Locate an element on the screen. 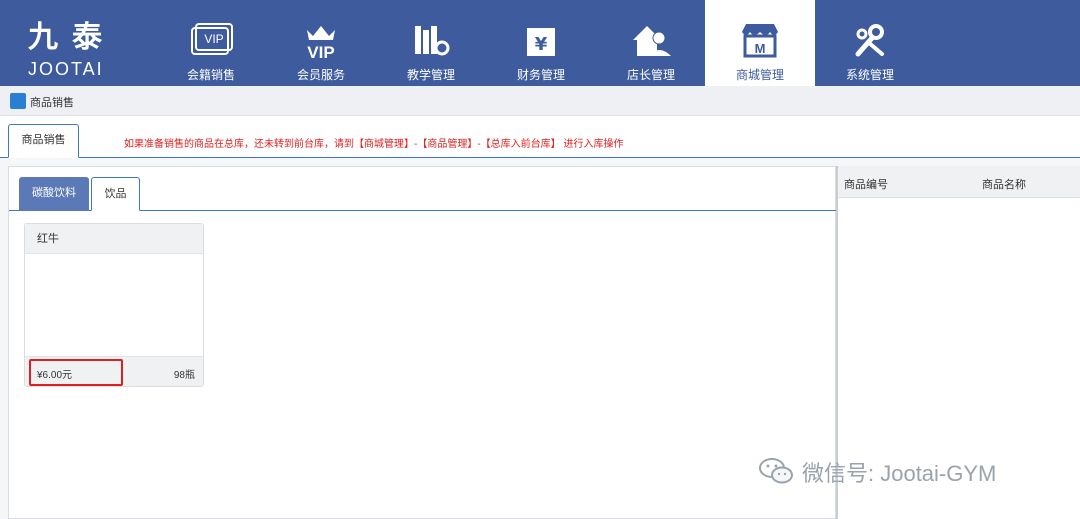 The width and height of the screenshot is (1080, 519). cart-table-header: 商品编号 商品名称 is located at coordinates (959, 182).